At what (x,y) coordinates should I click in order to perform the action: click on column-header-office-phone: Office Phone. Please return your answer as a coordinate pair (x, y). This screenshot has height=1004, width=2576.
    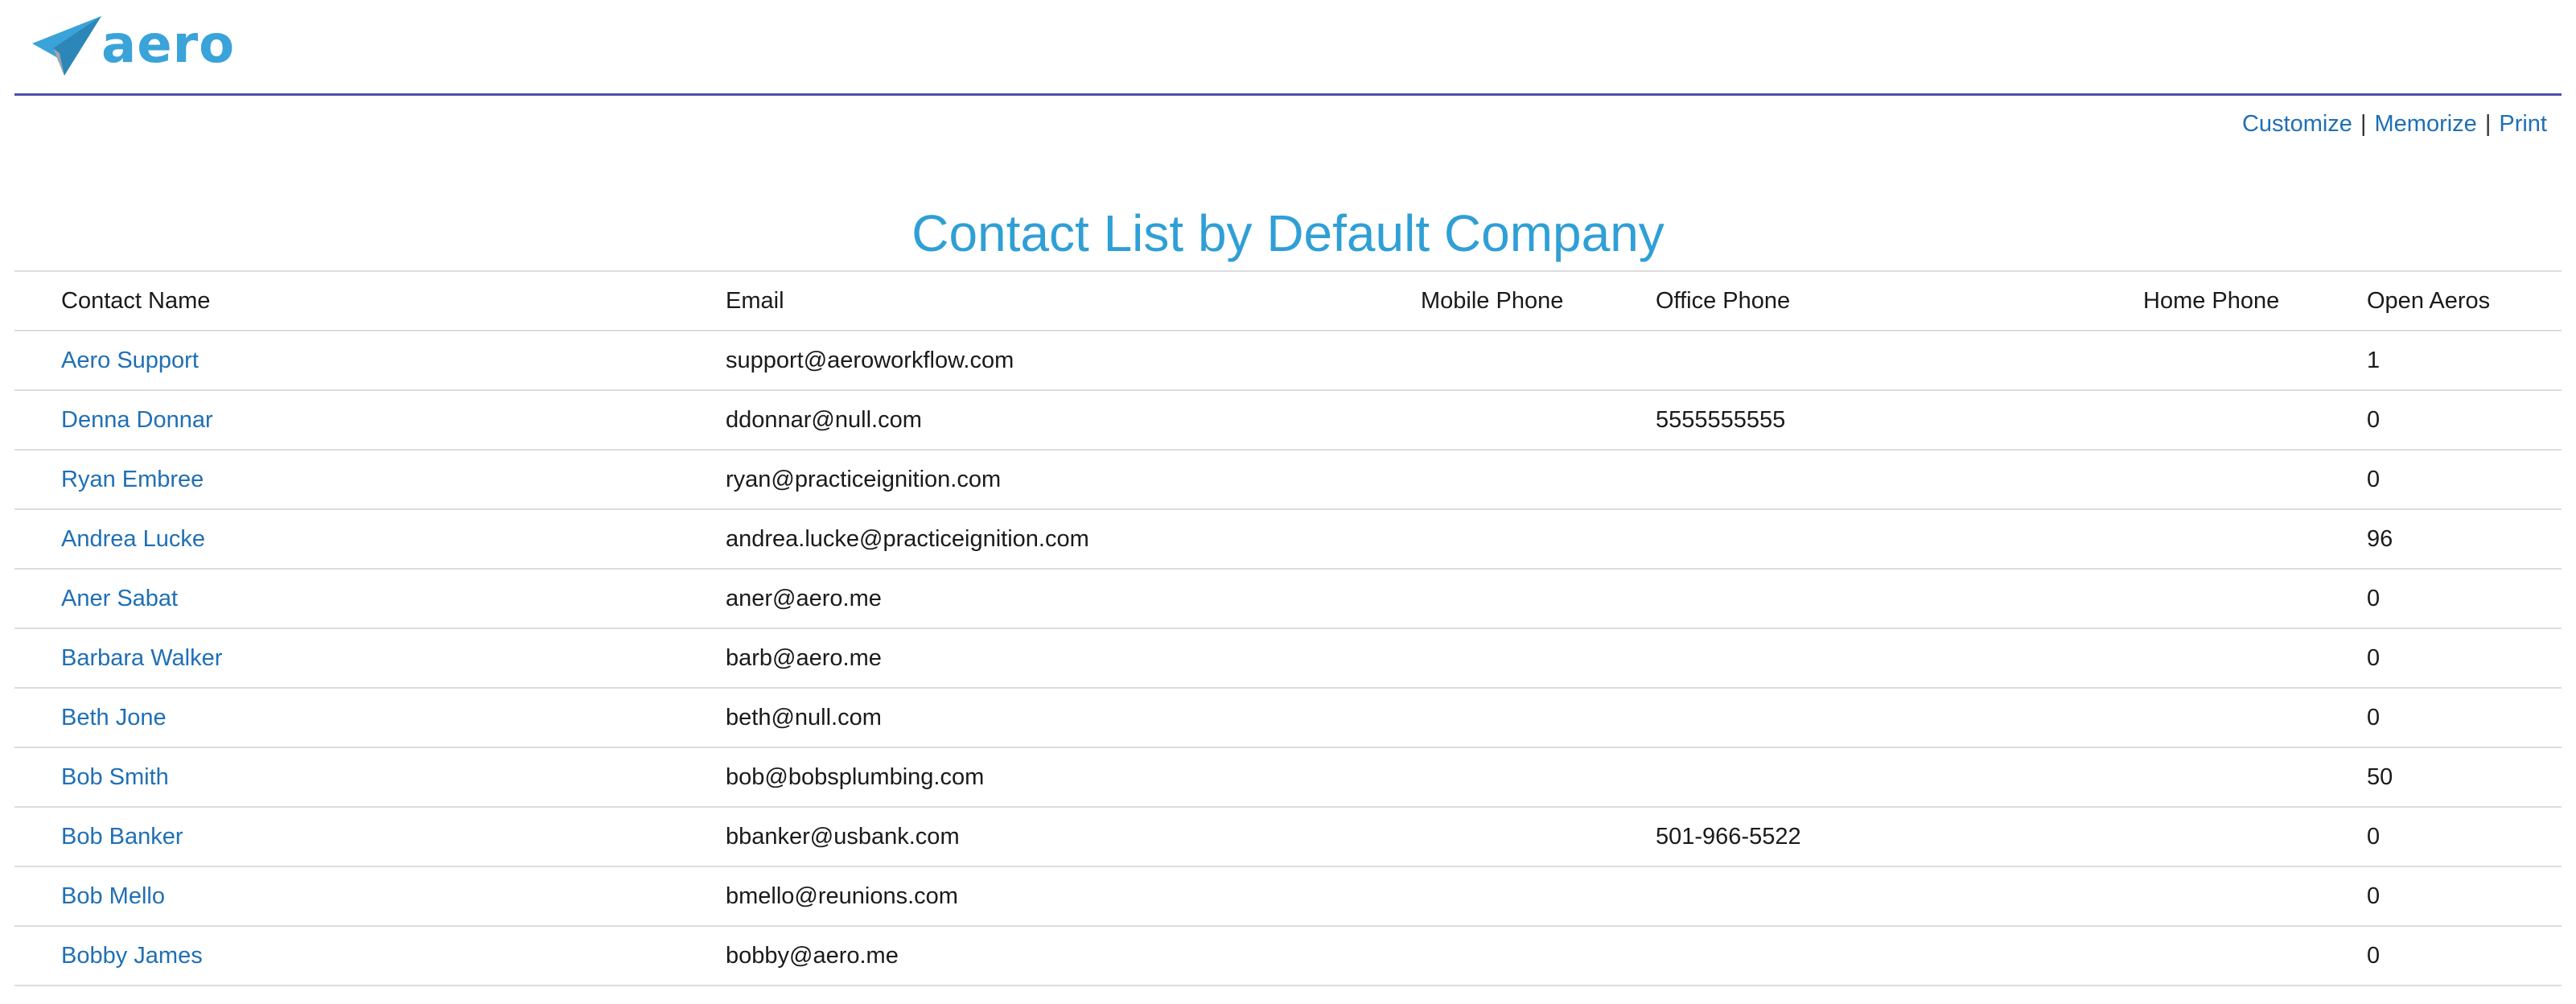
    Looking at the image, I should click on (1853, 300).